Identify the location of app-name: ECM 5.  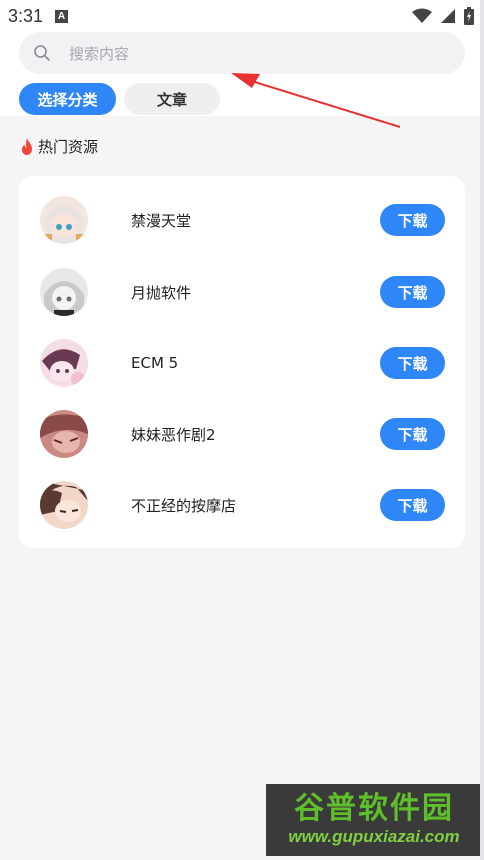
(155, 363).